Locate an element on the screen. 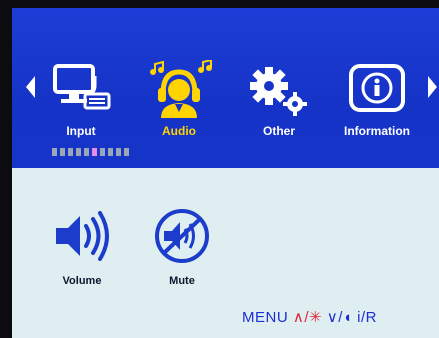 Image resolution: width=439 pixels, height=338 pixels. enter-key-label: i/R is located at coordinates (367, 317).